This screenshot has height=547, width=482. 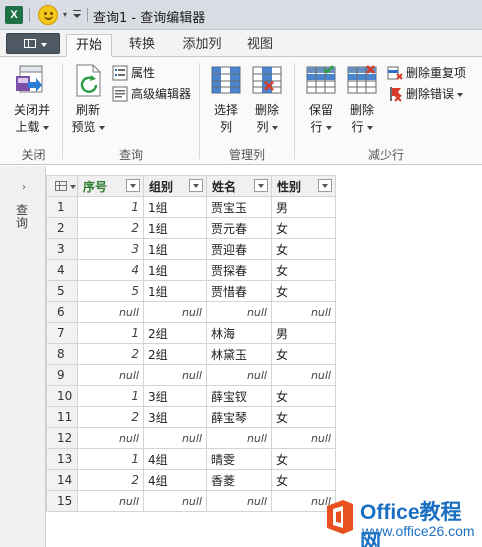 I want to click on smiley-feedback-icon, so click(x=48, y=15).